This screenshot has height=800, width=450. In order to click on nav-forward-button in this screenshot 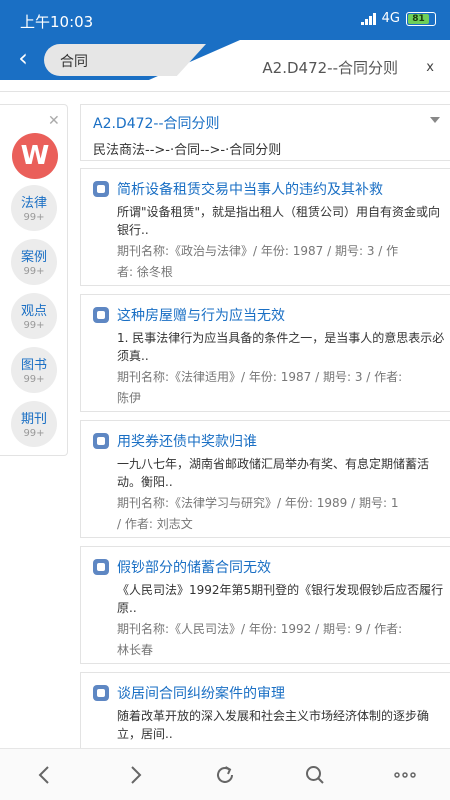, I will do `click(135, 775)`.